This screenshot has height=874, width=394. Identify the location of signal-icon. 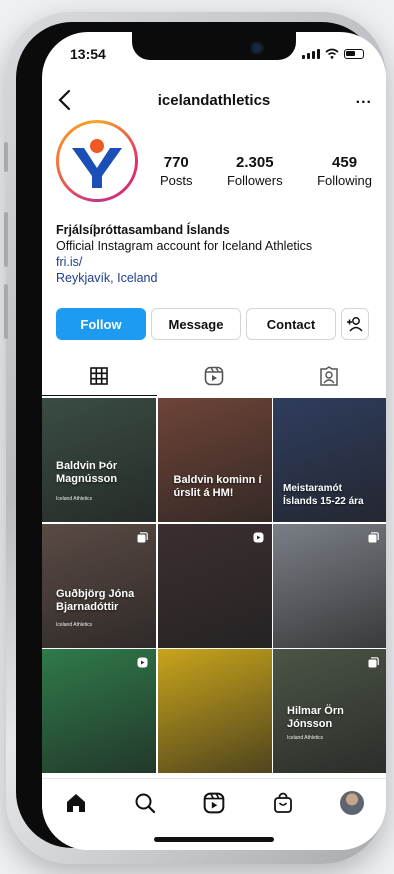
(311, 54).